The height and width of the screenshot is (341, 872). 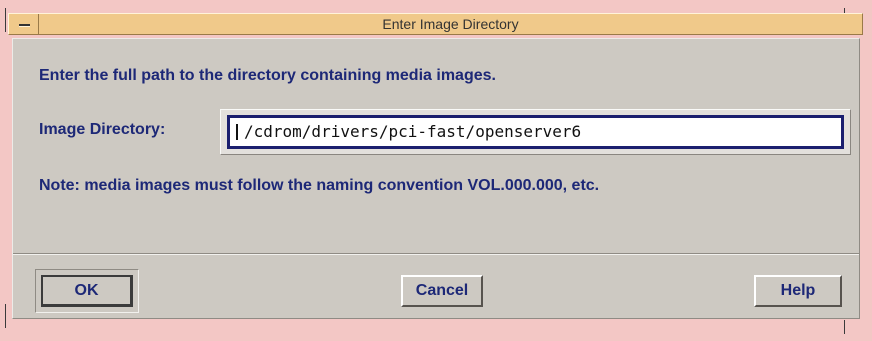 I want to click on image-directory-input: /cdrom/drivers/pci-fast/openserver6, so click(x=535, y=132).